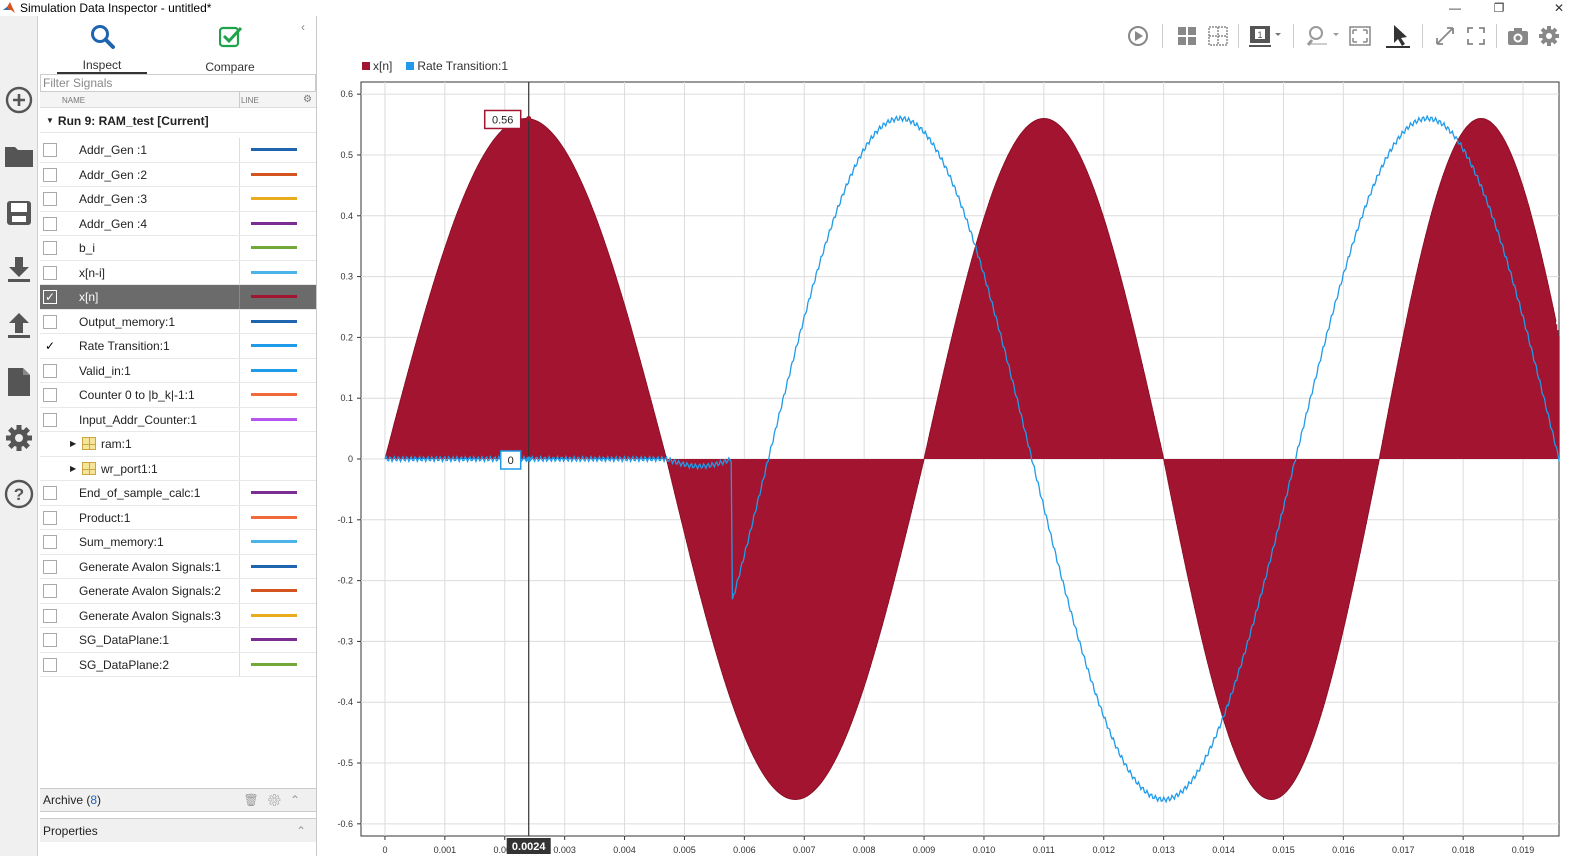  Describe the element at coordinates (178, 346) in the screenshot. I see `signal-row: ✓ Rate Transition:1` at that location.